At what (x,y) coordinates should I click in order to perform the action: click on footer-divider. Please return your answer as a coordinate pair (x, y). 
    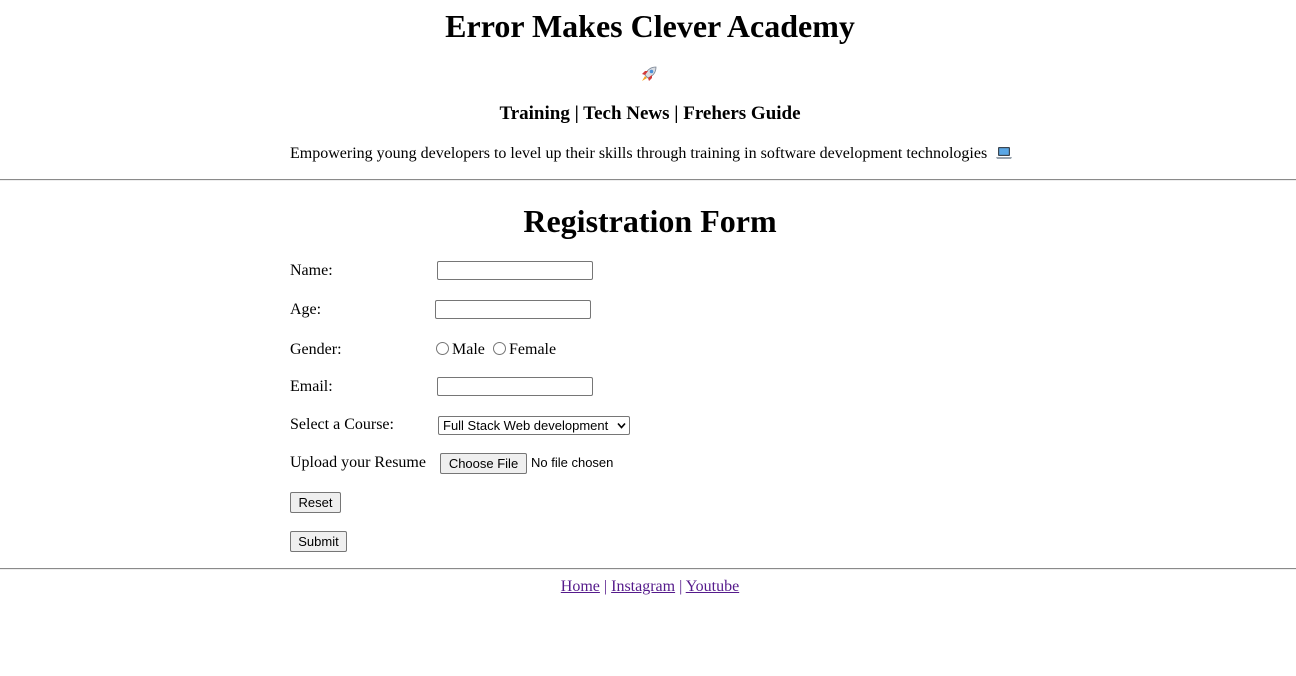
    Looking at the image, I should click on (648, 569).